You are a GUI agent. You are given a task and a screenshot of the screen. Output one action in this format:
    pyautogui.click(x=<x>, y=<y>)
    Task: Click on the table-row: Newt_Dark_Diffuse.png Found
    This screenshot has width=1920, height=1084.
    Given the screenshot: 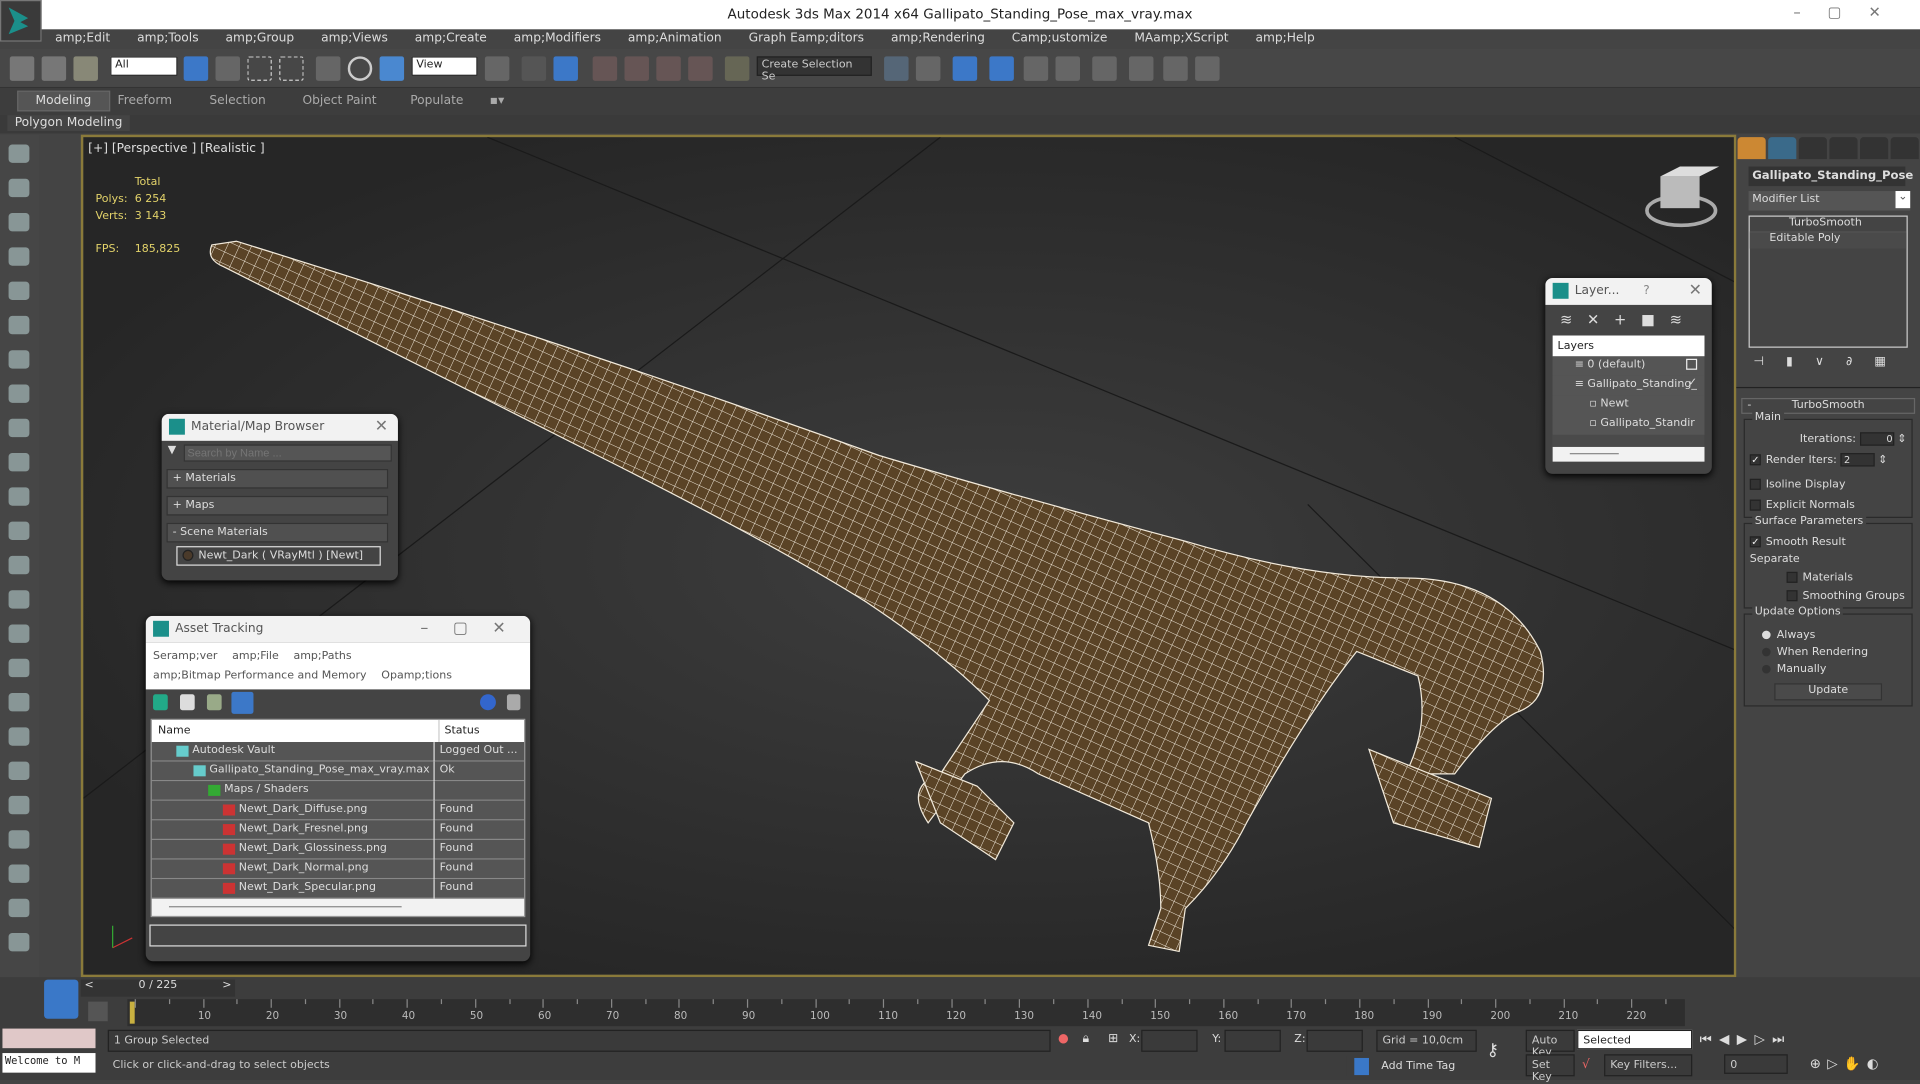 What is the action you would take?
    pyautogui.click(x=338, y=810)
    